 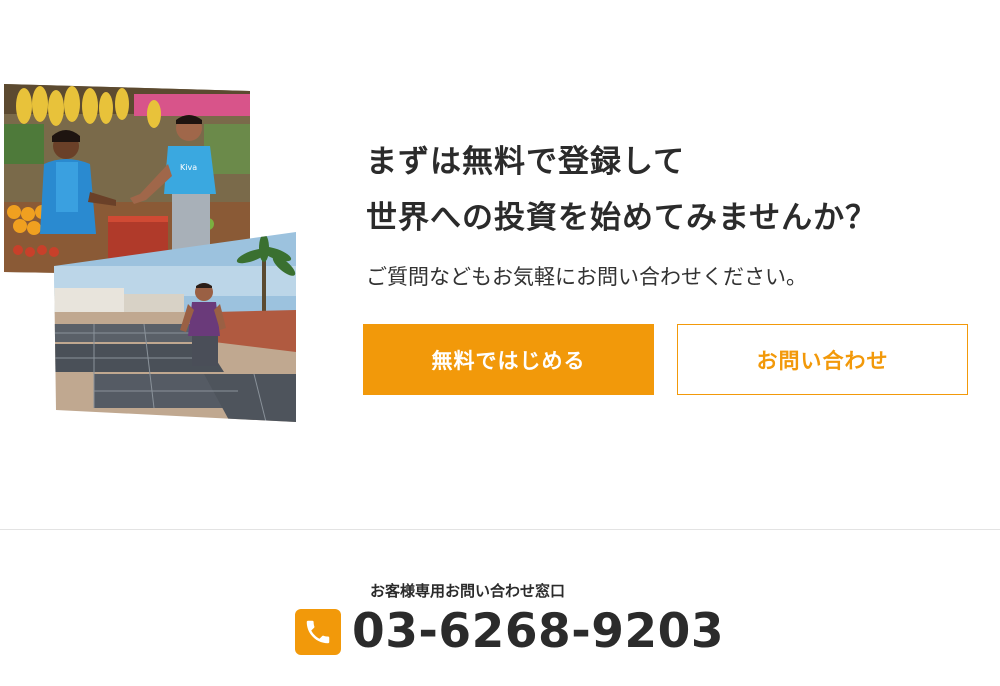 What do you see at coordinates (500, 529) in the screenshot?
I see `section-divider` at bounding box center [500, 529].